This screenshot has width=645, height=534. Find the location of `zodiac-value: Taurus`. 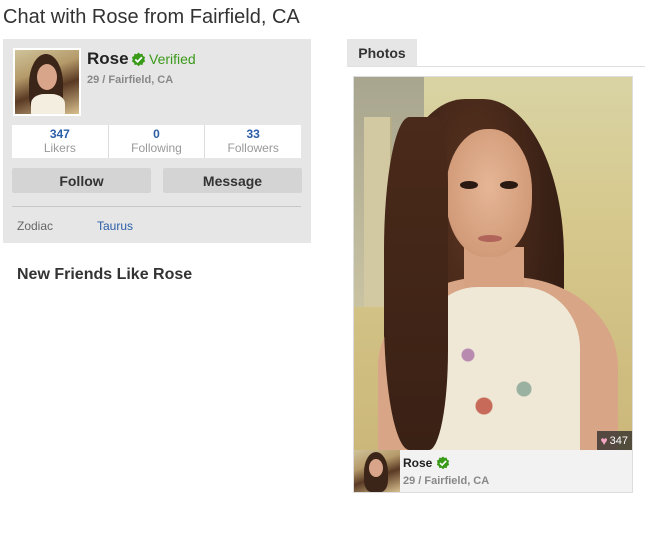

zodiac-value: Taurus is located at coordinates (115, 226).